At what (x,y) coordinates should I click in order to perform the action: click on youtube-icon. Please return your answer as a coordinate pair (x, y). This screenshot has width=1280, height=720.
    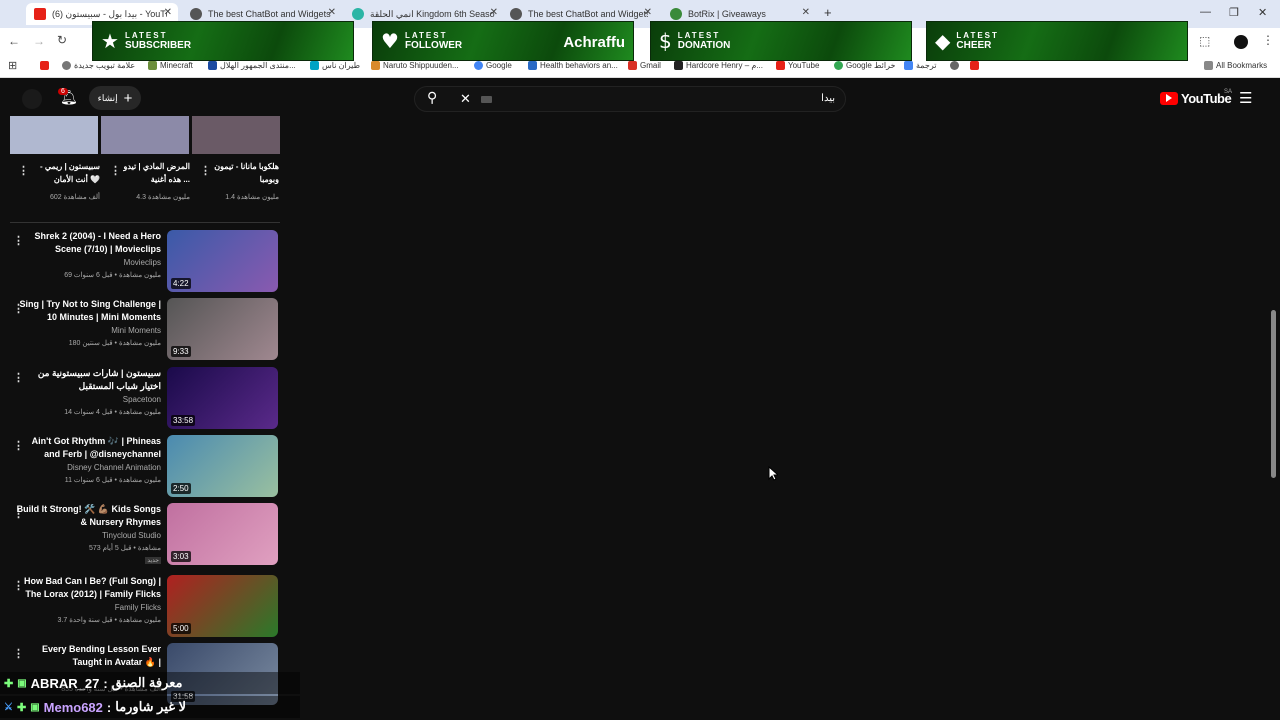
    Looking at the image, I should click on (44, 65).